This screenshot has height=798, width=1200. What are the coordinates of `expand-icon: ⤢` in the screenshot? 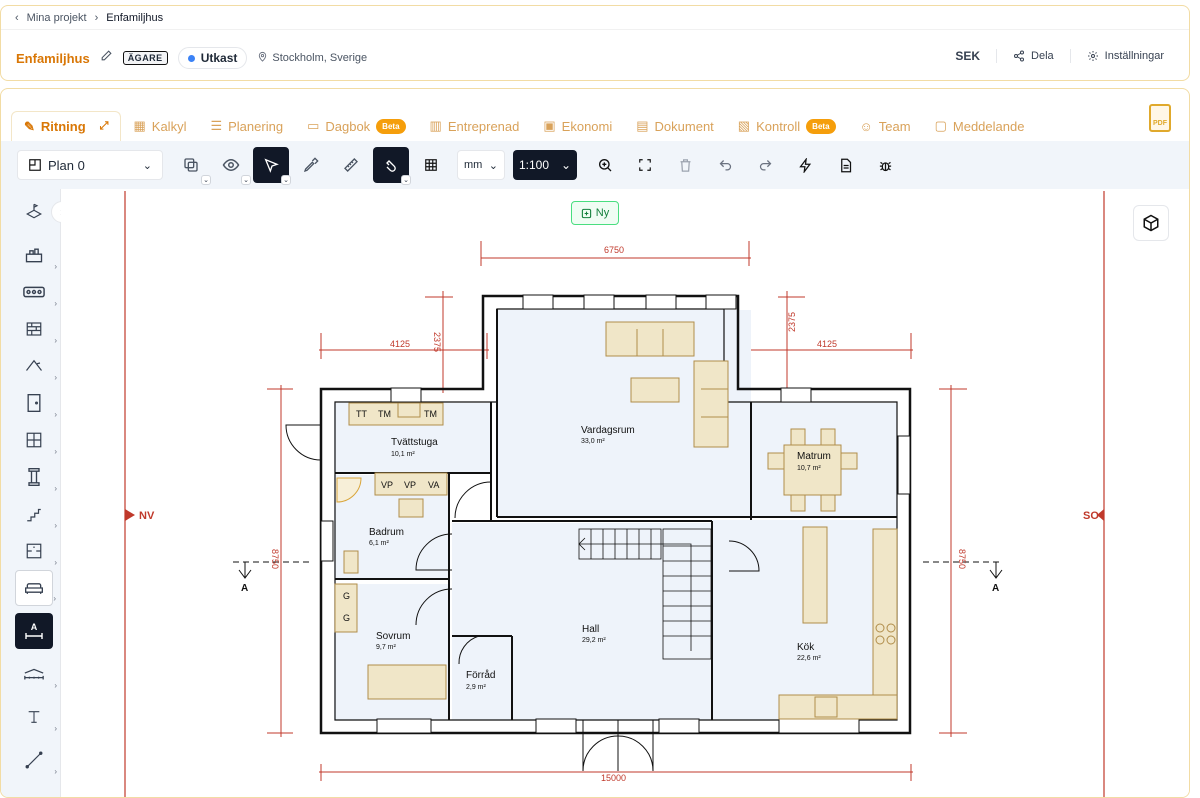 It's located at (104, 126).